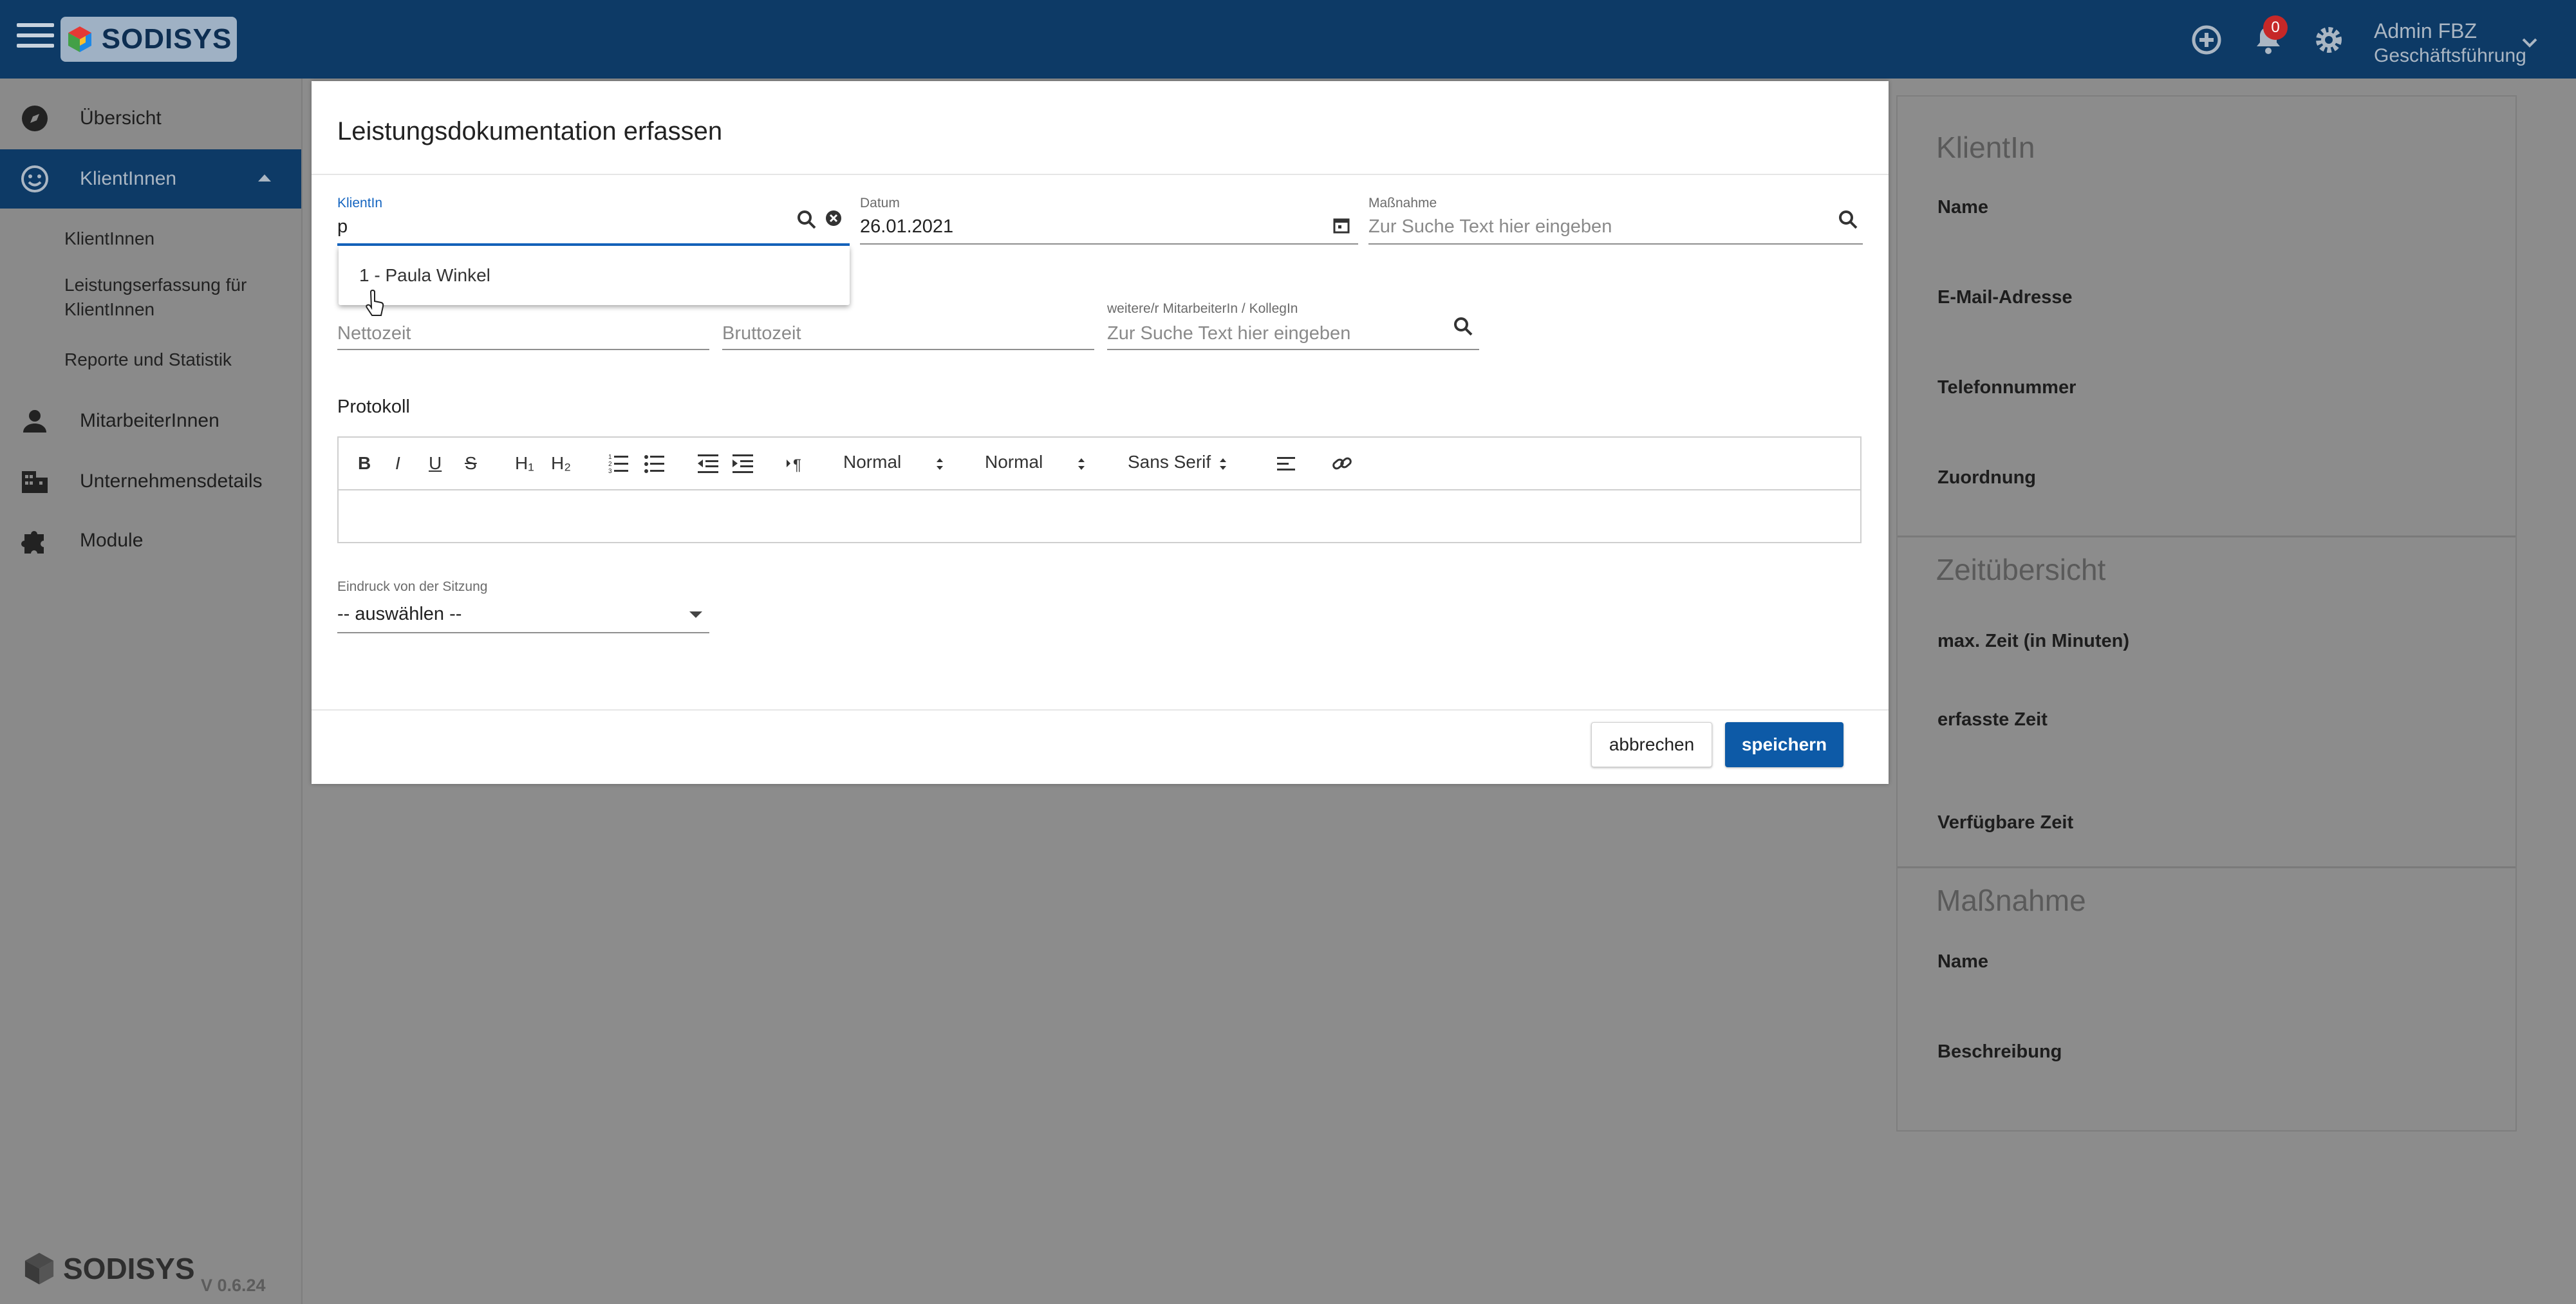 The height and width of the screenshot is (1304, 2576). What do you see at coordinates (1962, 208) in the screenshot?
I see `label-name: Name` at bounding box center [1962, 208].